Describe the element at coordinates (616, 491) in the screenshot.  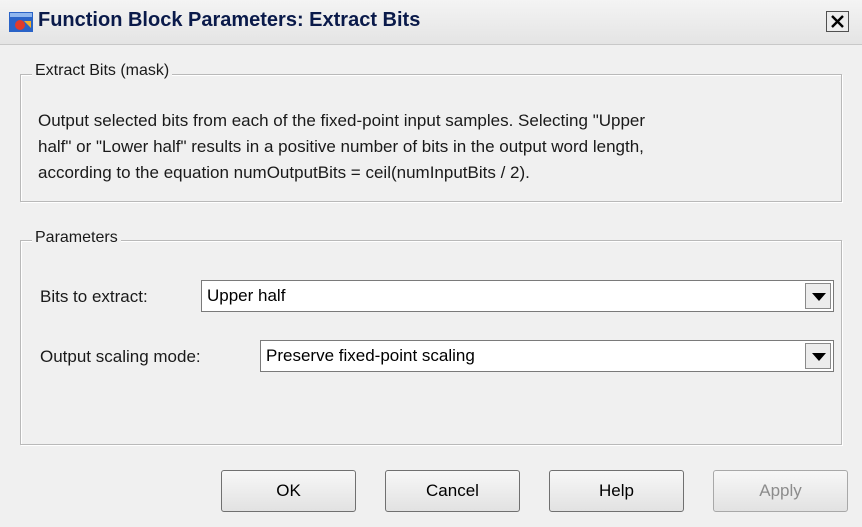
I see `help-button: Help` at that location.